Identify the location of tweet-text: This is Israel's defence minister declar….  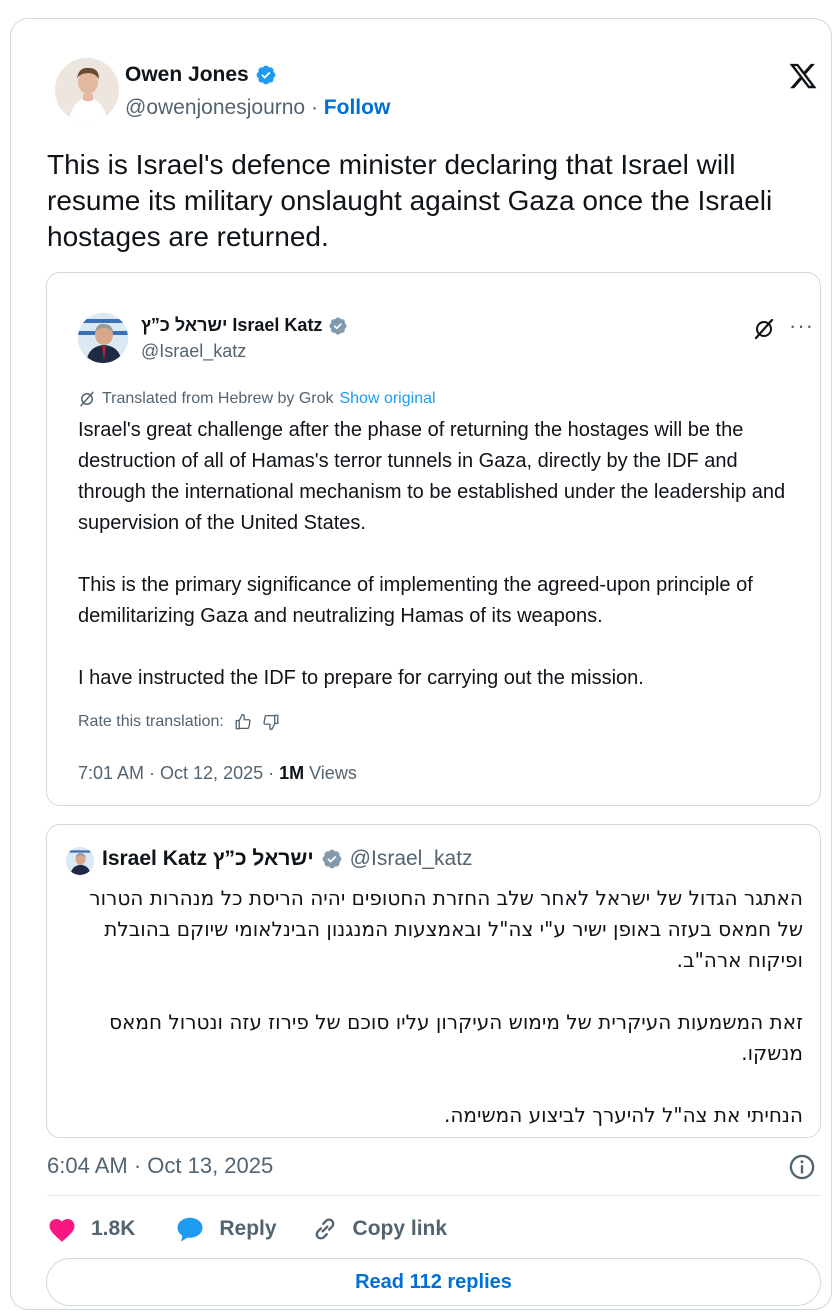
(410, 200).